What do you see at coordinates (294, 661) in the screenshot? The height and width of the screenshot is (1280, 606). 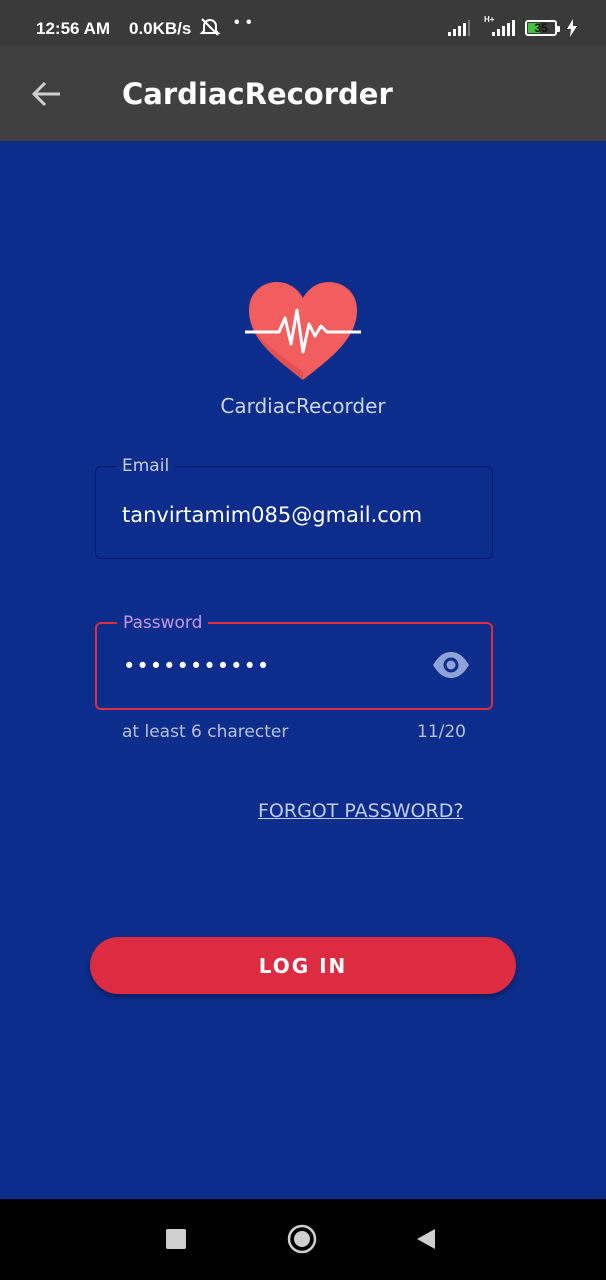 I see `password-field: Password •••••••••••` at bounding box center [294, 661].